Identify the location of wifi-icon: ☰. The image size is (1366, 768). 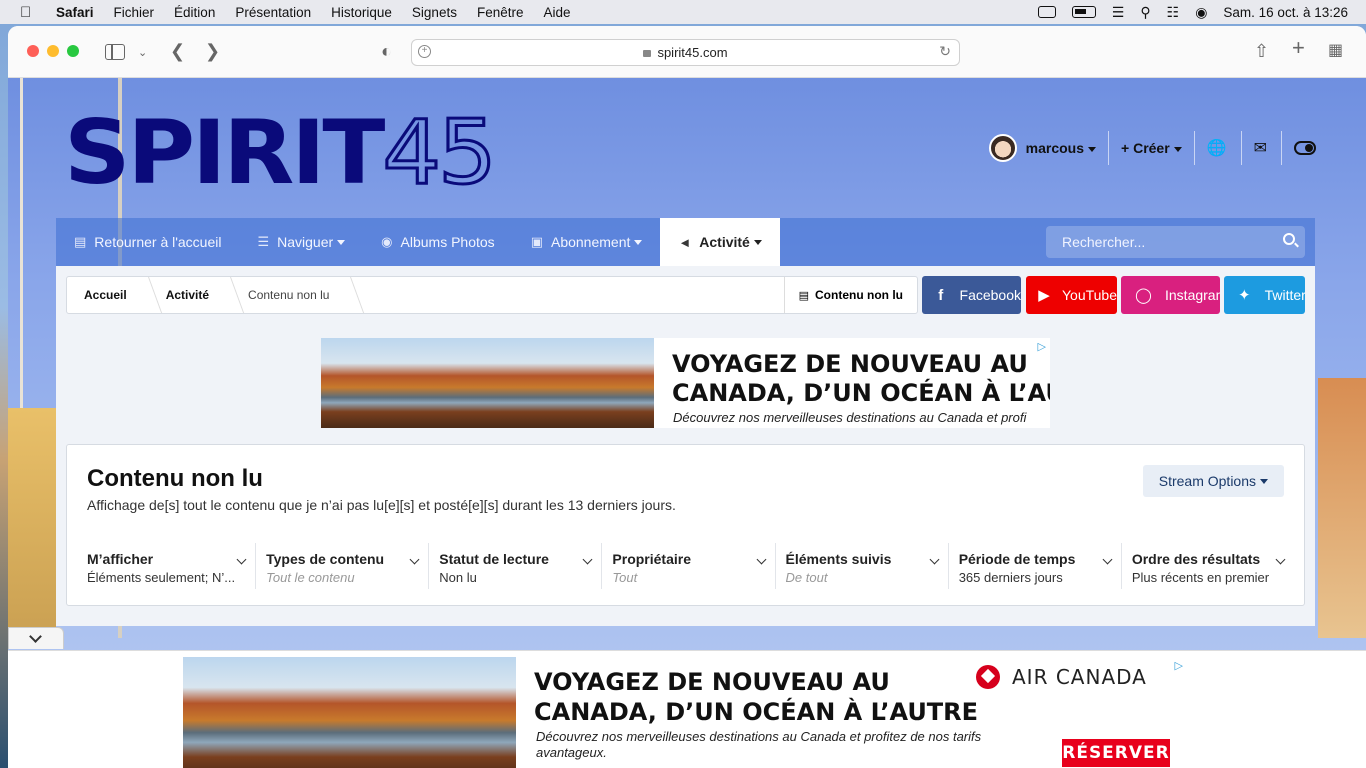
(1118, 12).